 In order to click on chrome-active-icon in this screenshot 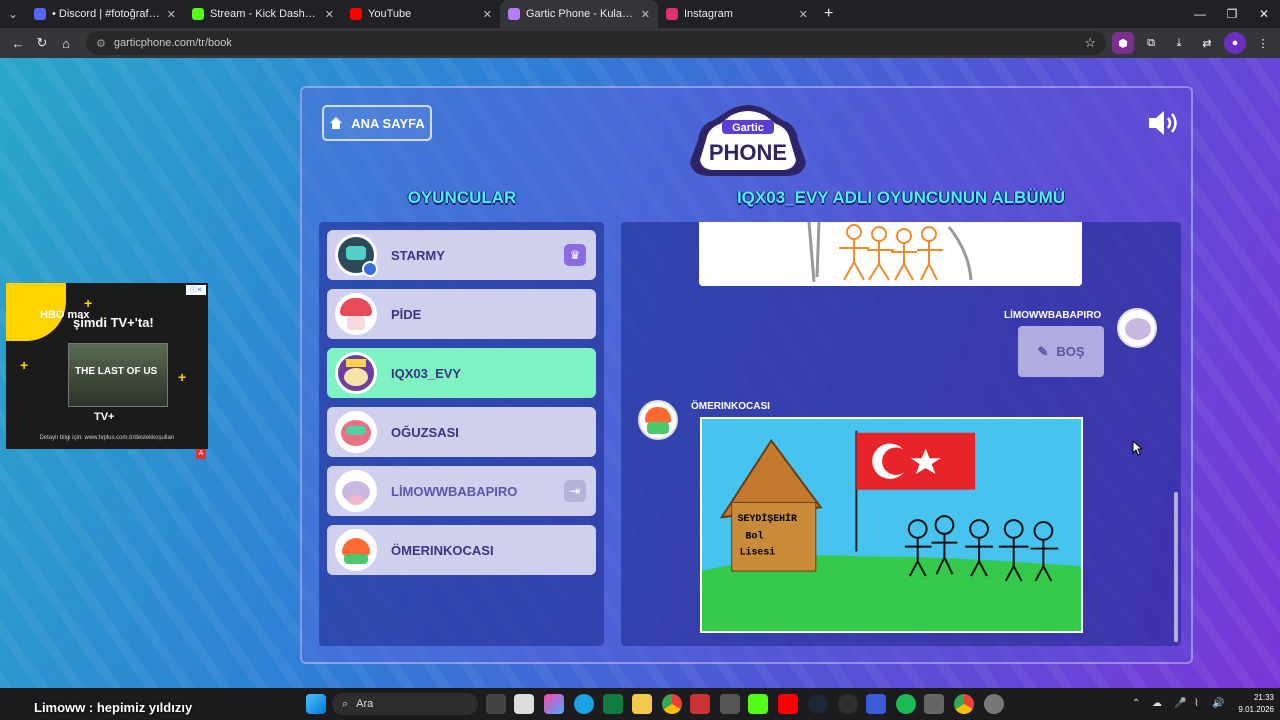, I will do `click(964, 704)`.